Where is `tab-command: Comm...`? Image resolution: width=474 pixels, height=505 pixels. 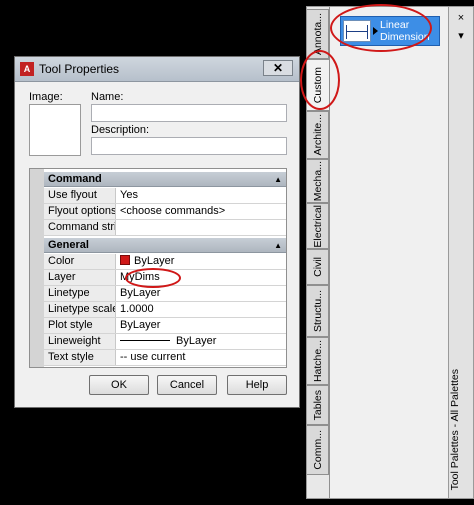
tab-command: Comm... is located at coordinates (318, 450).